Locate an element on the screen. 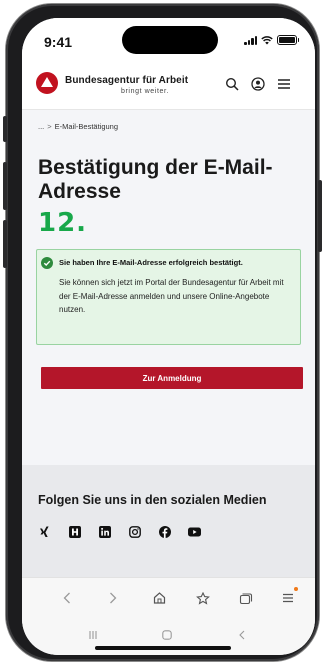 This screenshot has height=665, width=325. dynamic-island is located at coordinates (170, 40).